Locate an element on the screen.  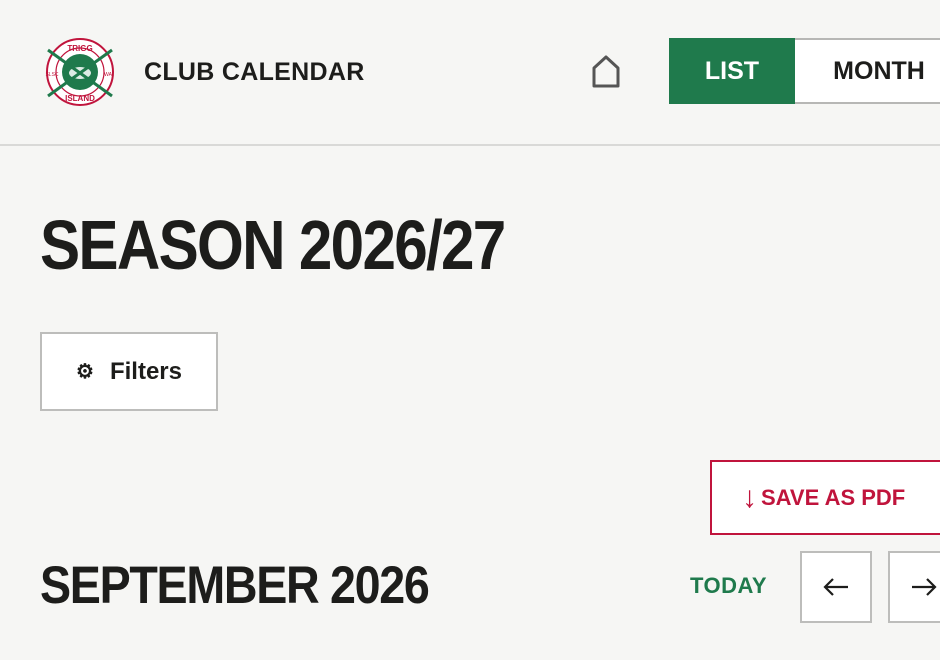
view-toggle: LIST MONTH is located at coordinates (804, 73).